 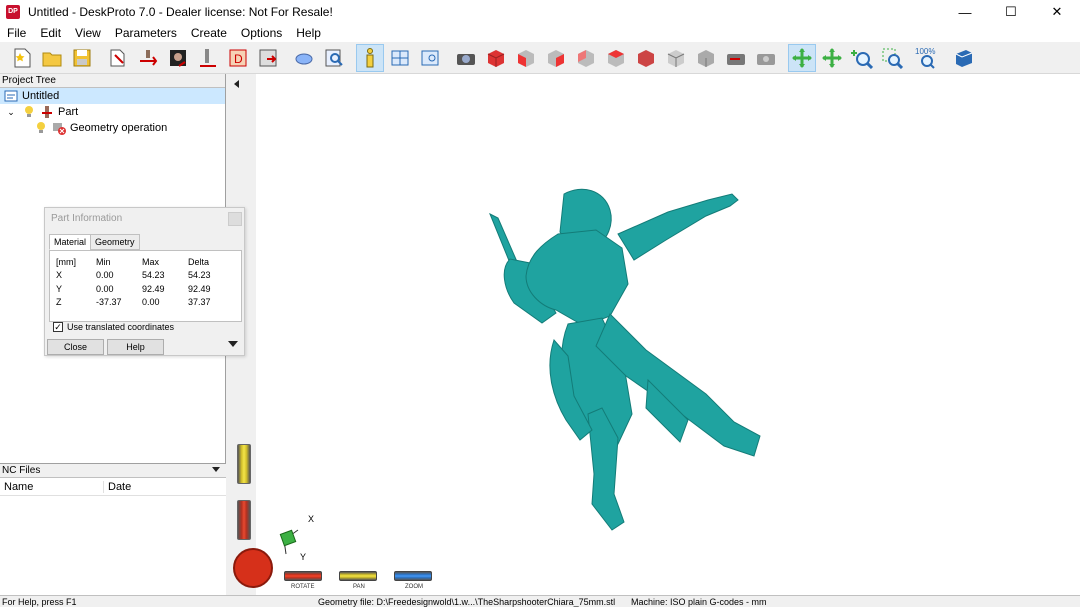 What do you see at coordinates (178, 58) in the screenshot?
I see `image-wizard-icon` at bounding box center [178, 58].